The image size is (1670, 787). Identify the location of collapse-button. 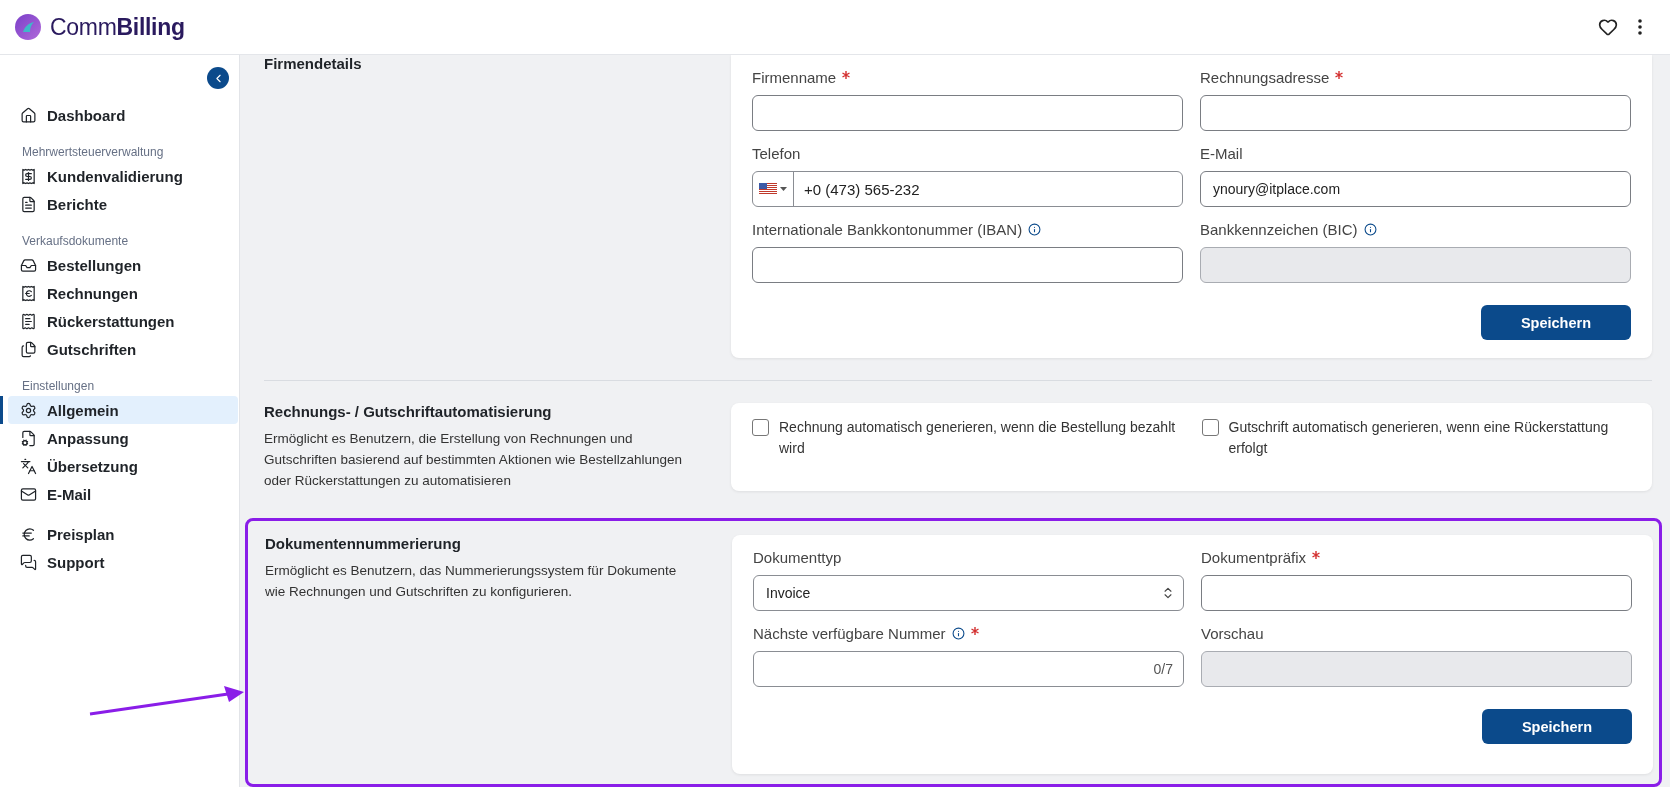
(218, 78).